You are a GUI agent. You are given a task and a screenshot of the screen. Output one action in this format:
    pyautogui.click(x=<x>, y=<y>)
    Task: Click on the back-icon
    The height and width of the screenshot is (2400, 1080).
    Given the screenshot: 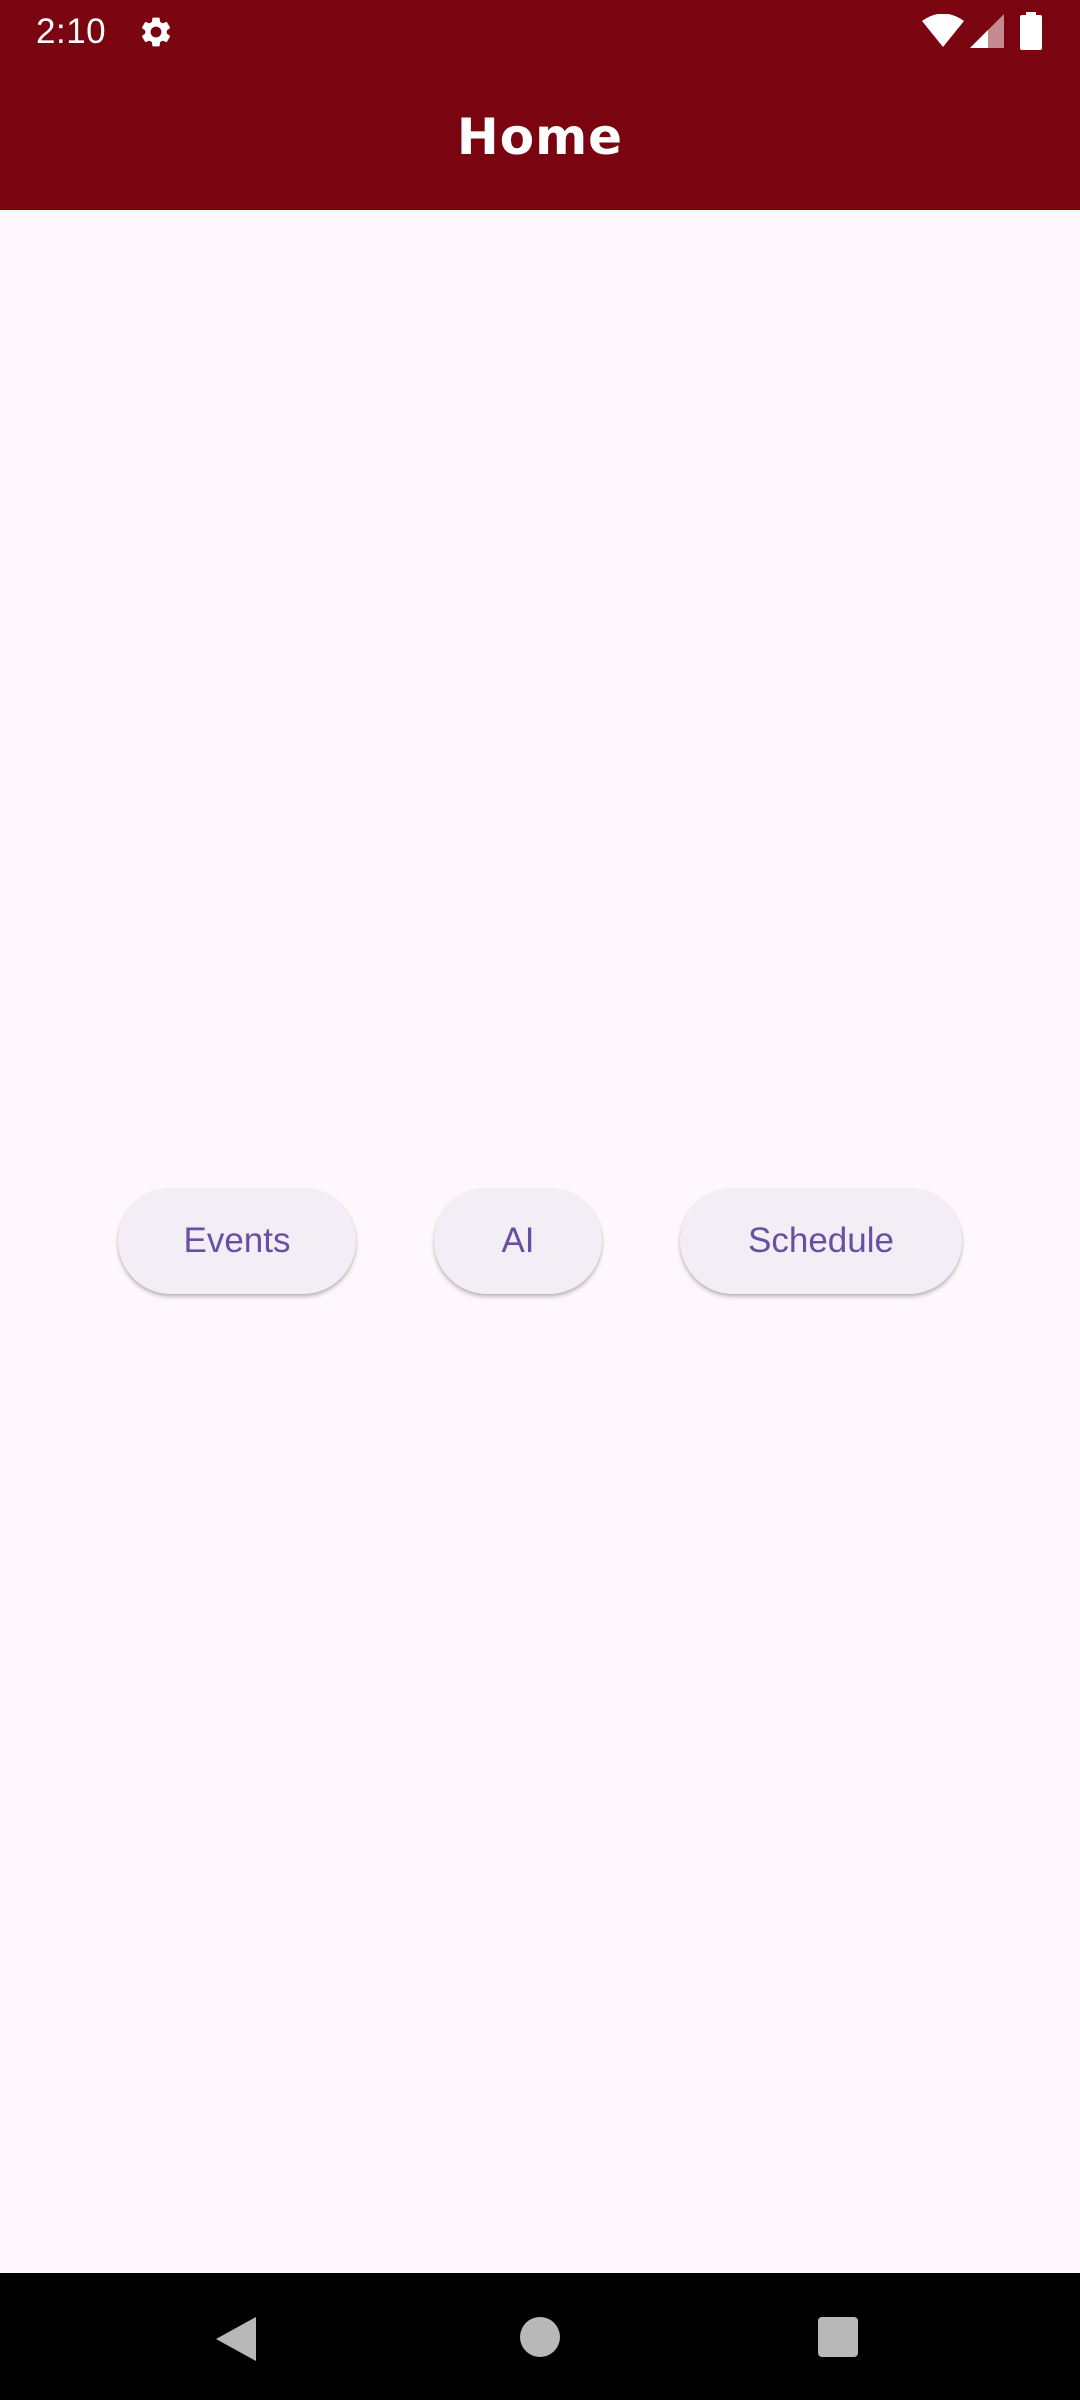 What is the action you would take?
    pyautogui.click(x=237, y=2339)
    